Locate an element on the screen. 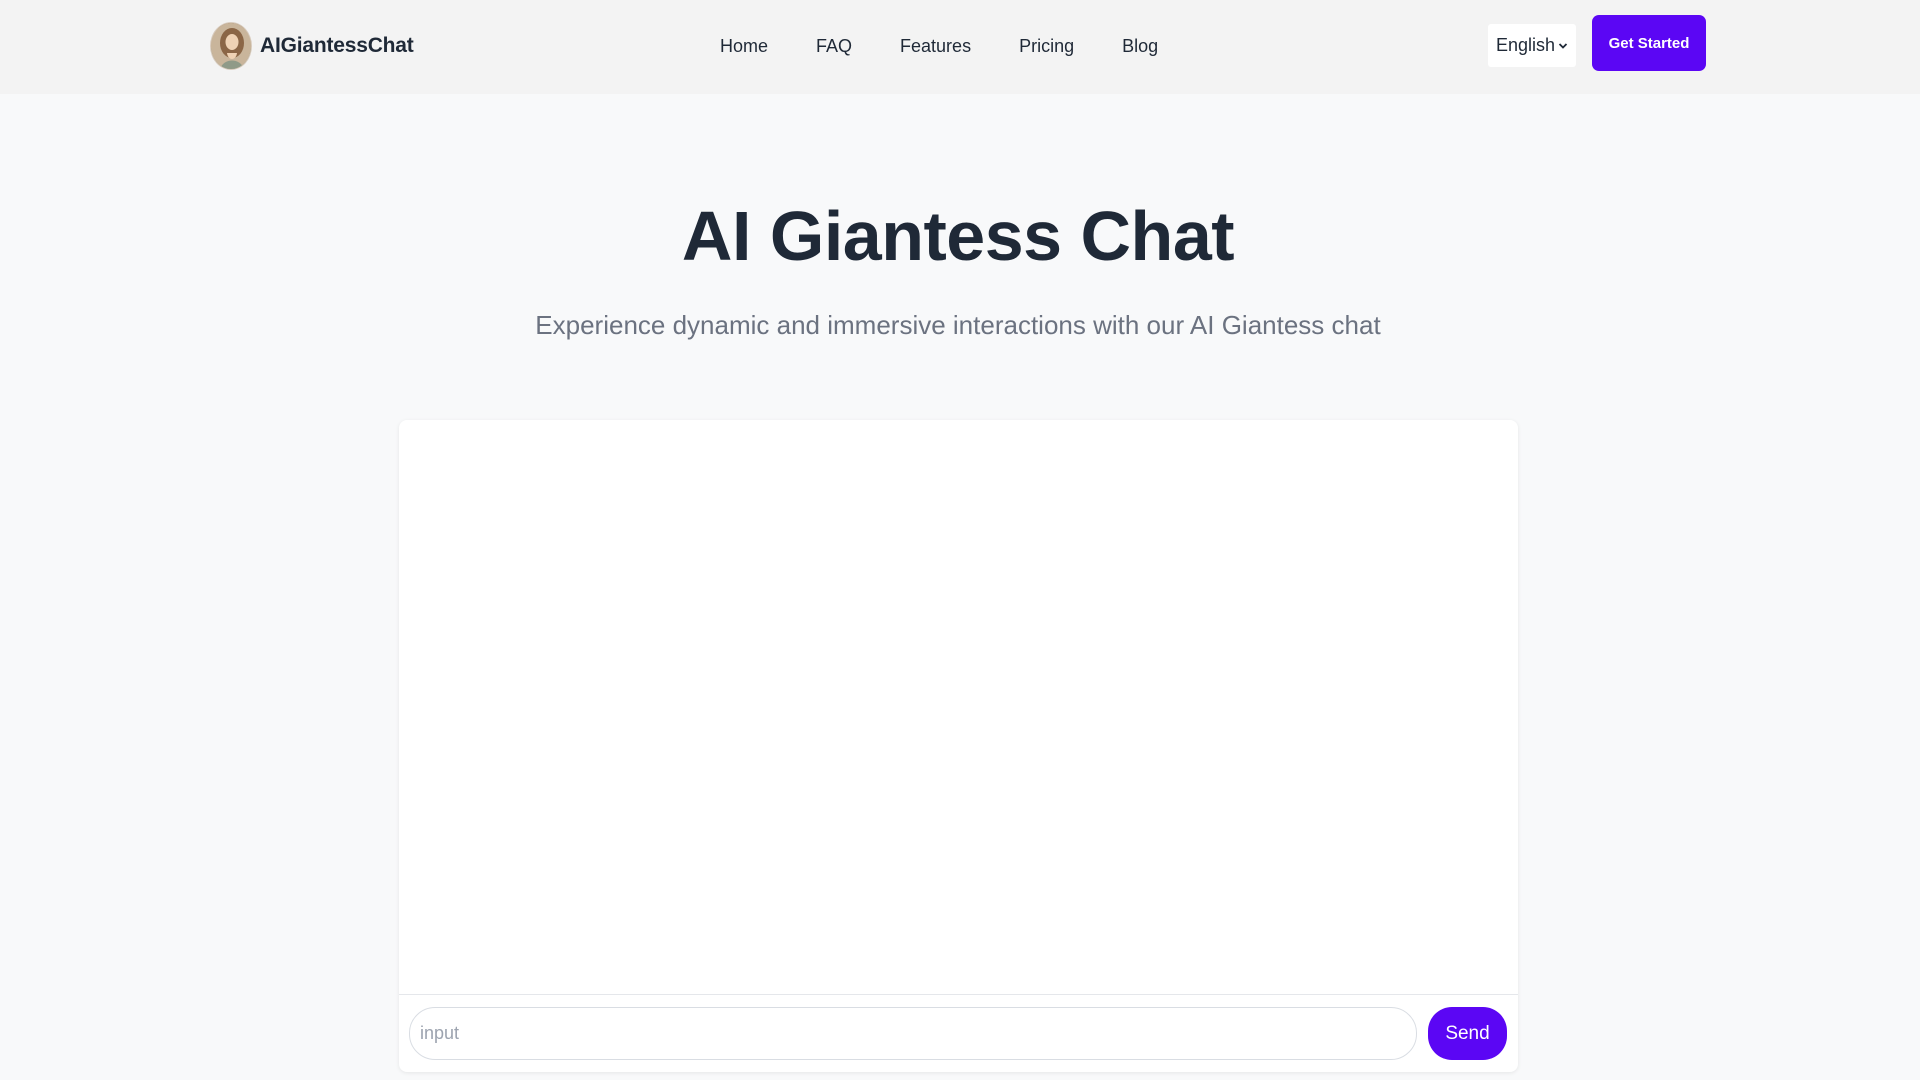 The width and height of the screenshot is (1920, 1080). send-button: Send is located at coordinates (1467, 1033).